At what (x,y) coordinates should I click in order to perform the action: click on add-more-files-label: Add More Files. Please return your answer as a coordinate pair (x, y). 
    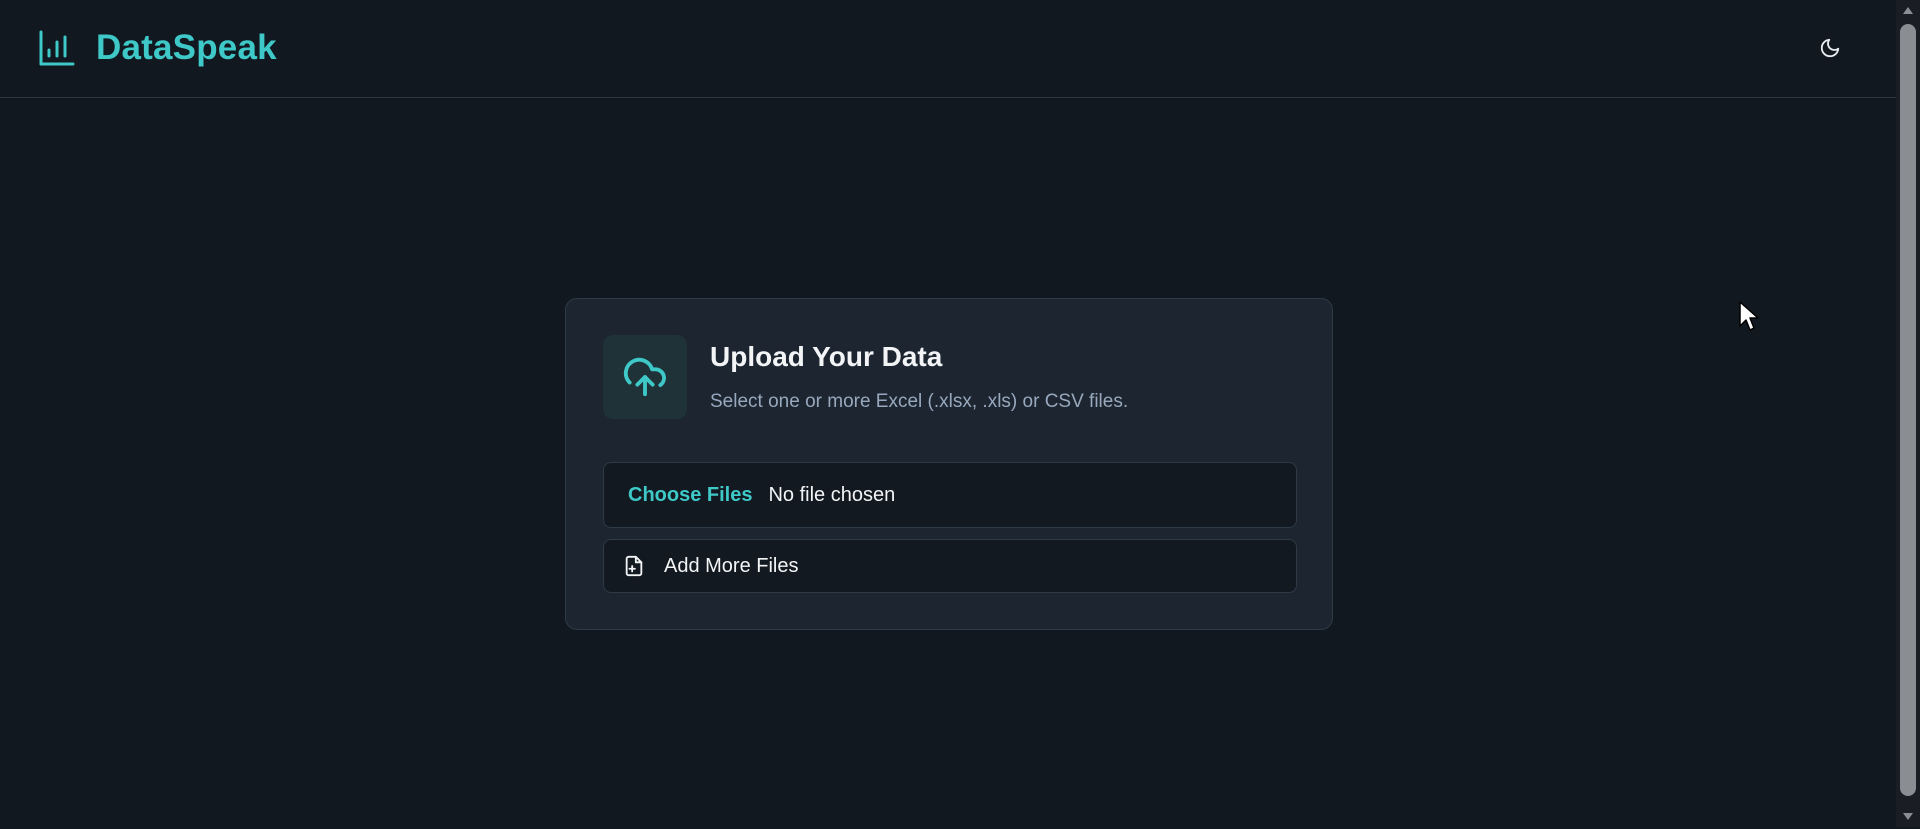
    Looking at the image, I should click on (731, 565).